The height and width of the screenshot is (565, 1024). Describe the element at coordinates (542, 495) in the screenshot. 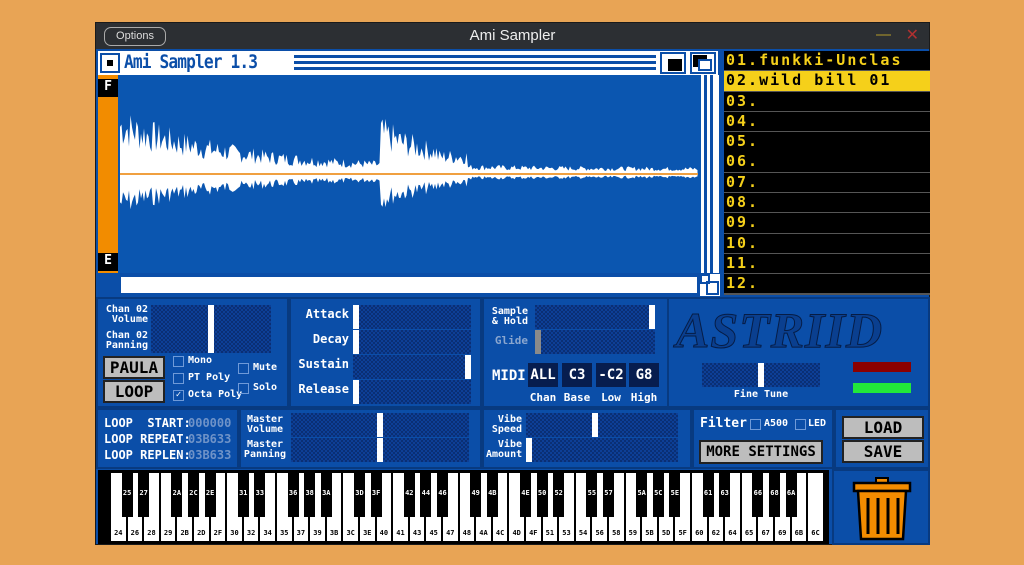

I see `black-key: 50` at that location.